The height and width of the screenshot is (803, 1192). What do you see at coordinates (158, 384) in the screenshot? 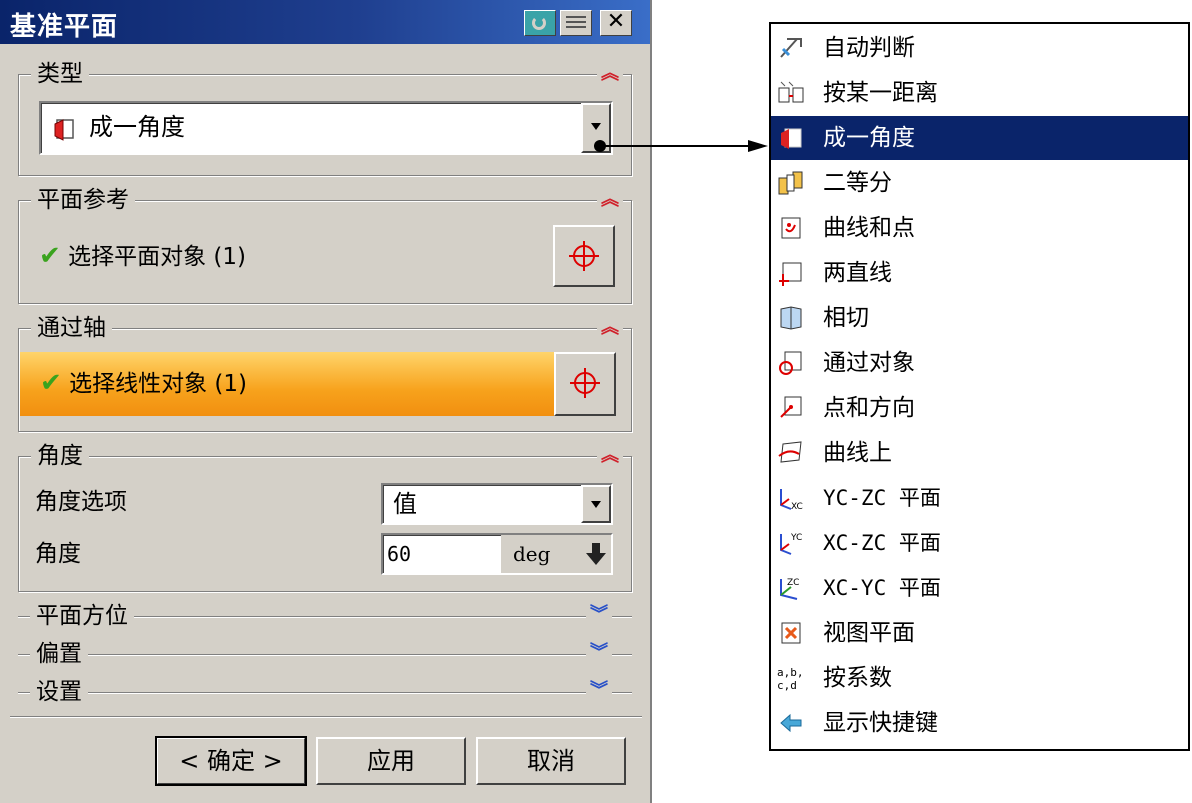
I see `through-axis-status-text: 选择线性对象 (1)` at bounding box center [158, 384].